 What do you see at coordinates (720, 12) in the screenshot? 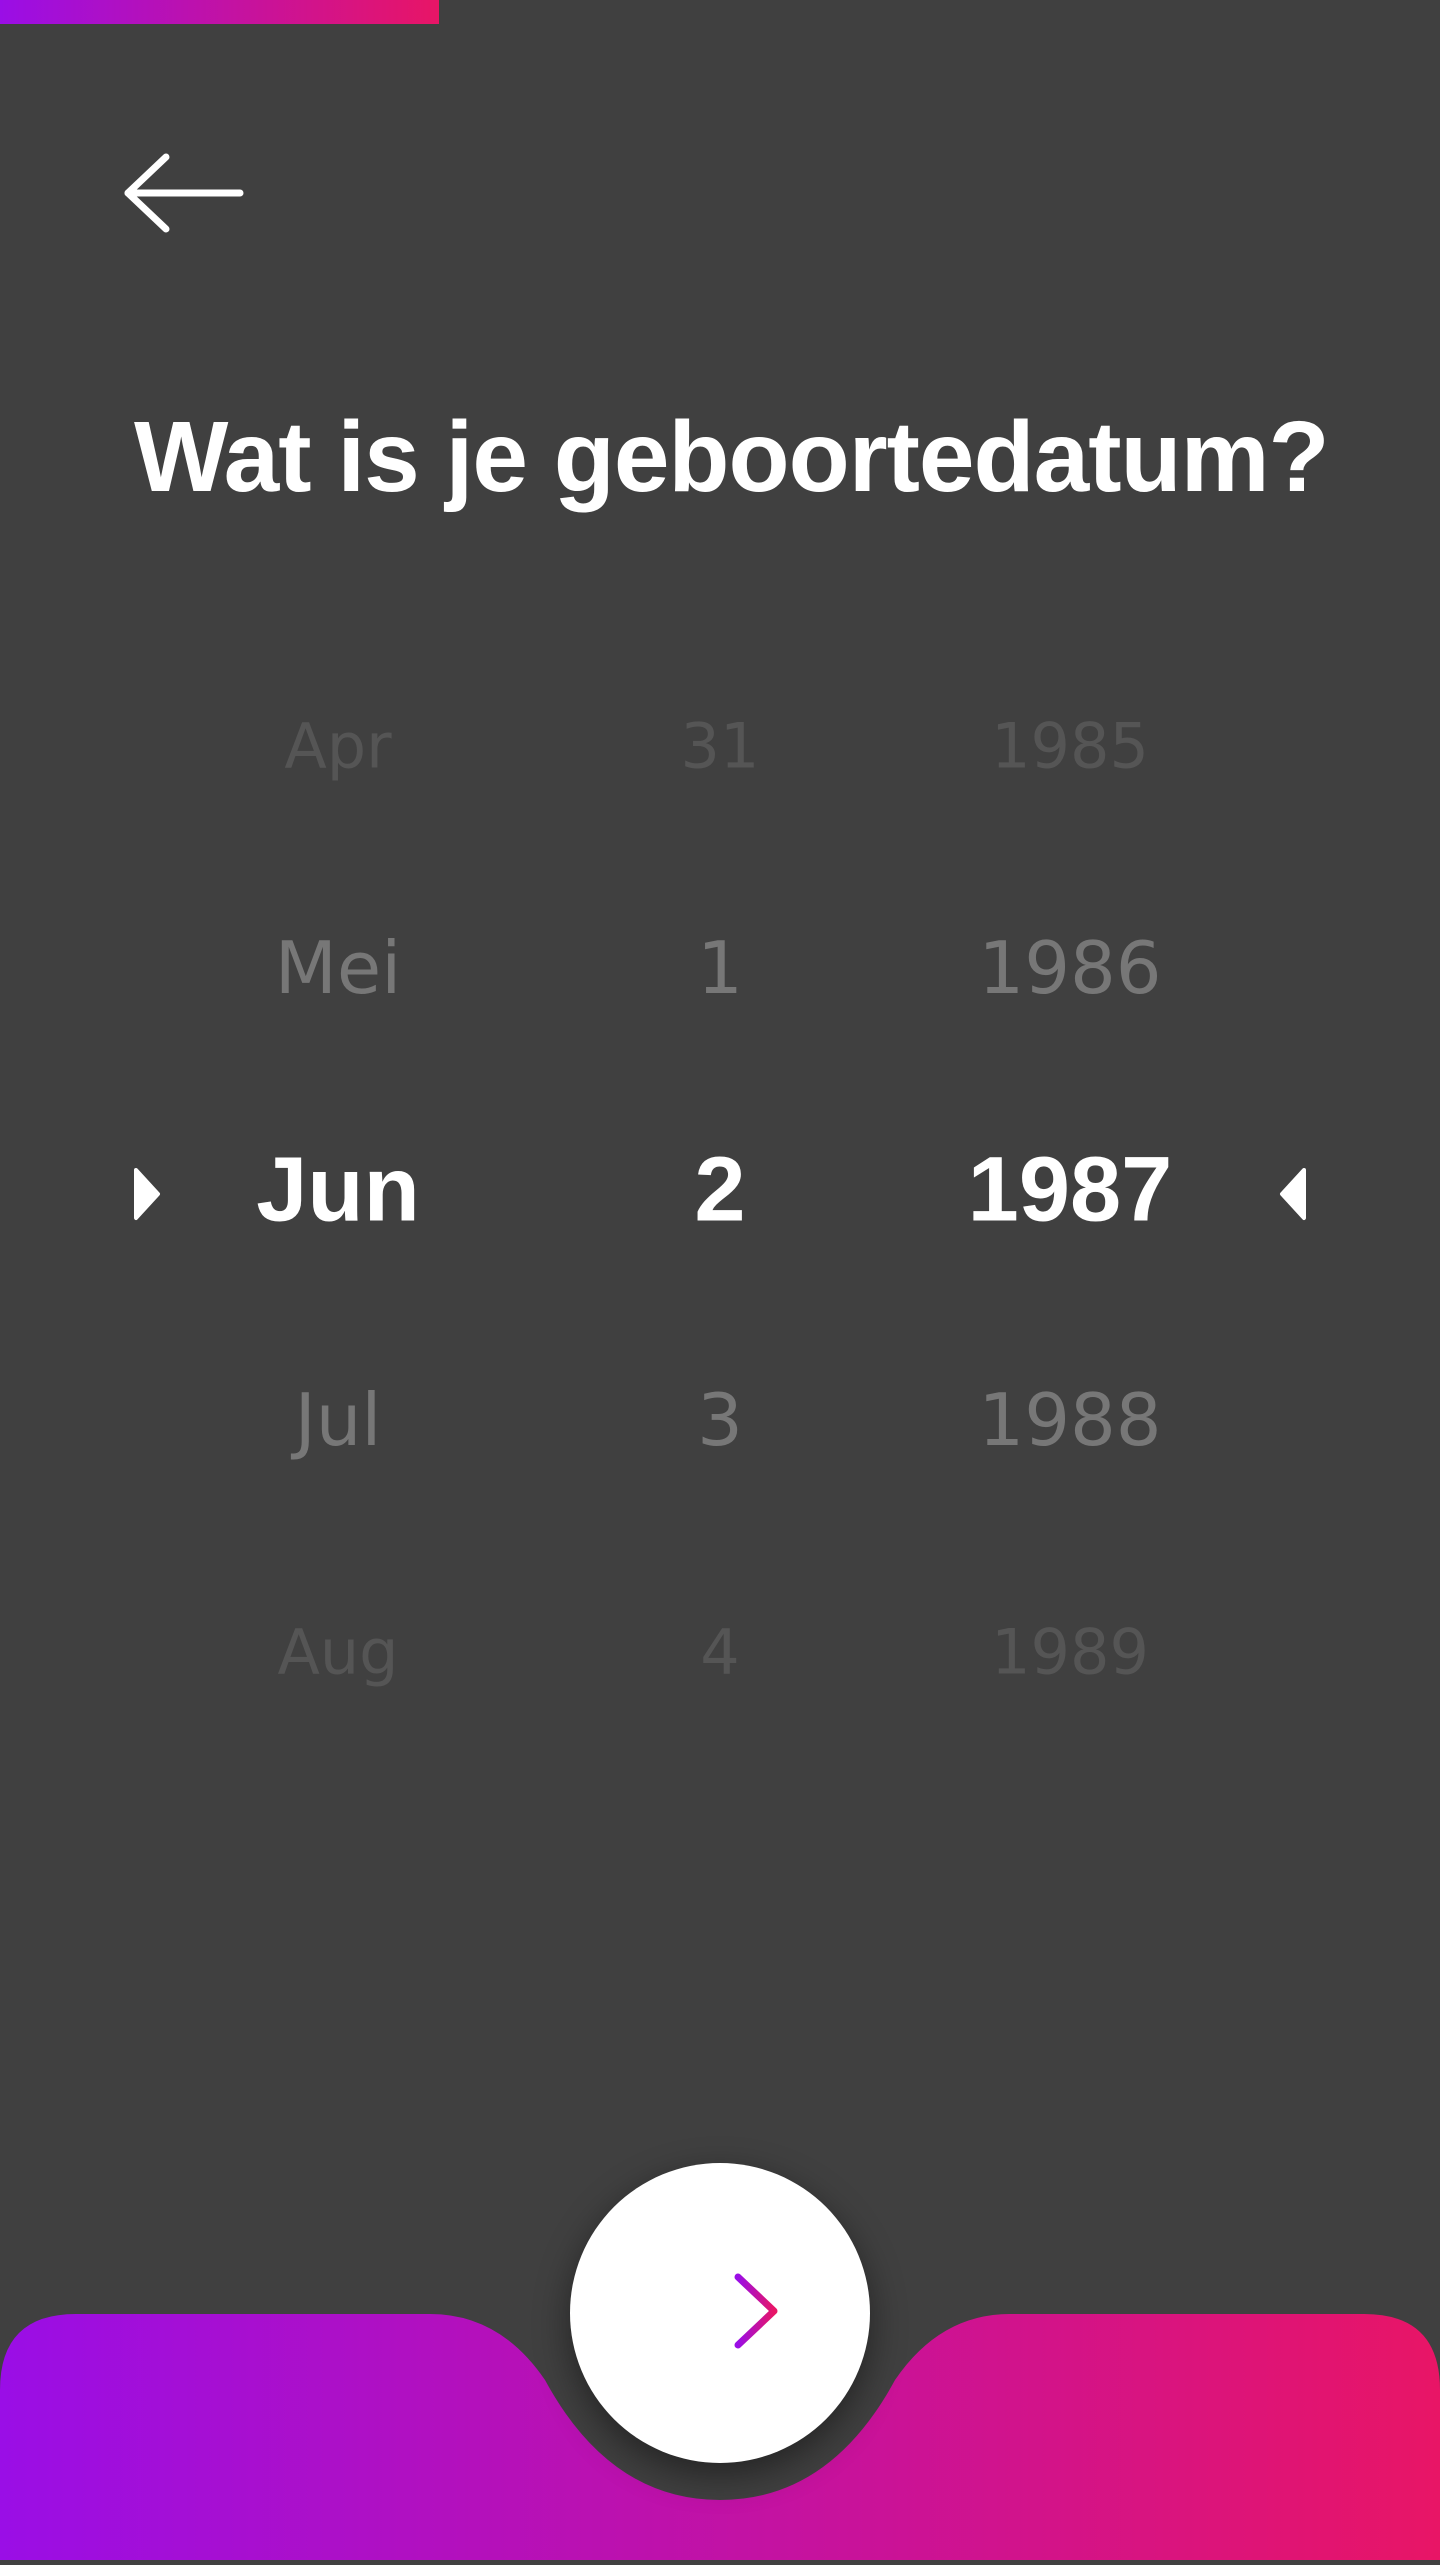
I see `progress-bar` at bounding box center [720, 12].